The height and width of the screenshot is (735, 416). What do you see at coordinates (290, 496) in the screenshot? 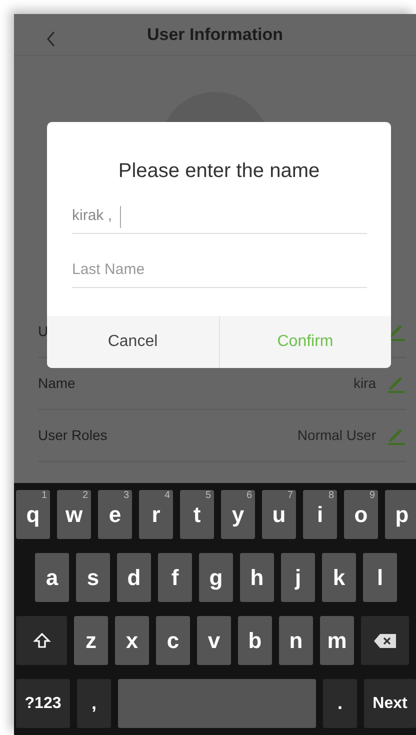
I see `key-hint: 7` at bounding box center [290, 496].